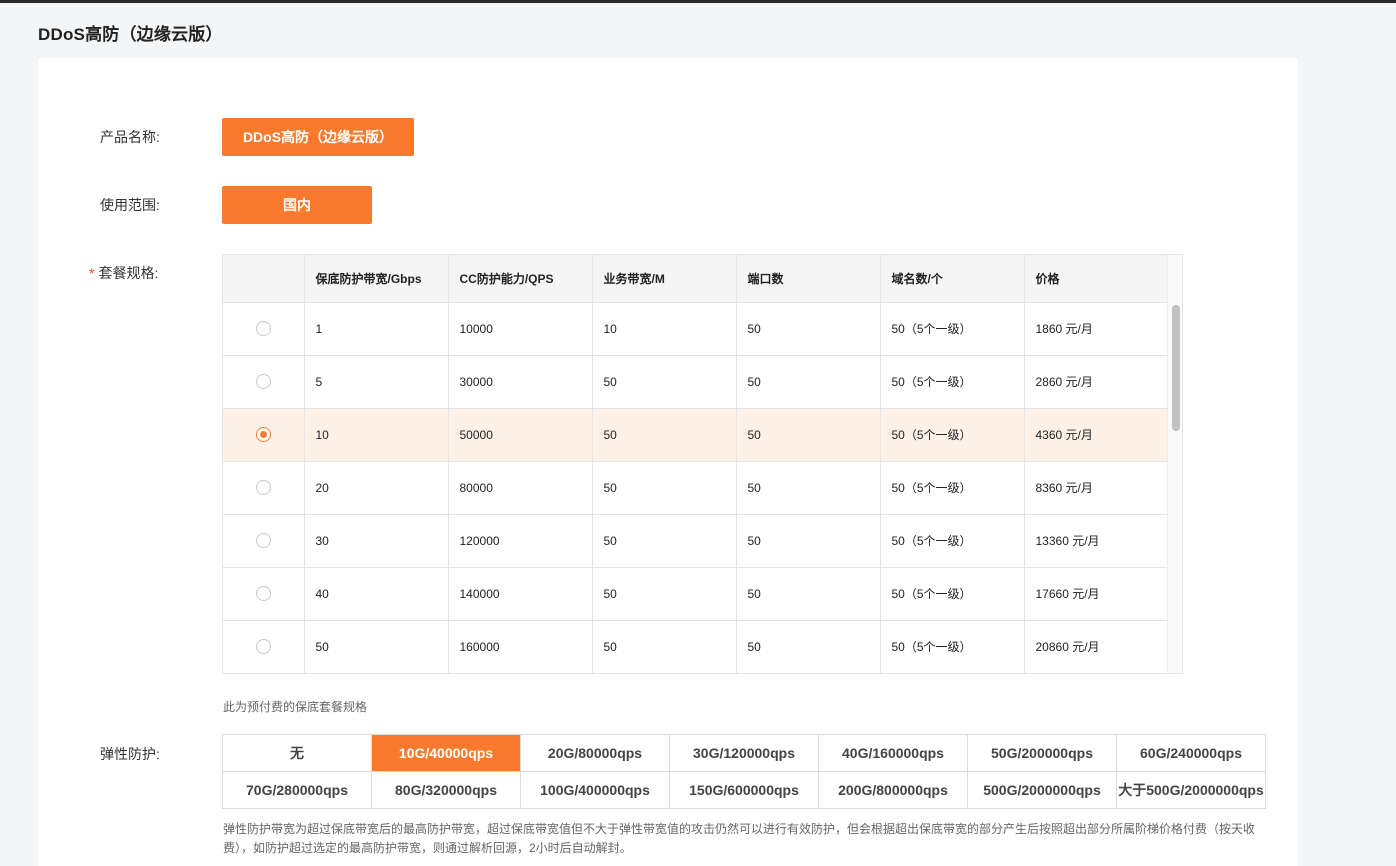 This screenshot has height=866, width=1396. What do you see at coordinates (297, 753) in the screenshot?
I see `elastic-option: 无` at bounding box center [297, 753].